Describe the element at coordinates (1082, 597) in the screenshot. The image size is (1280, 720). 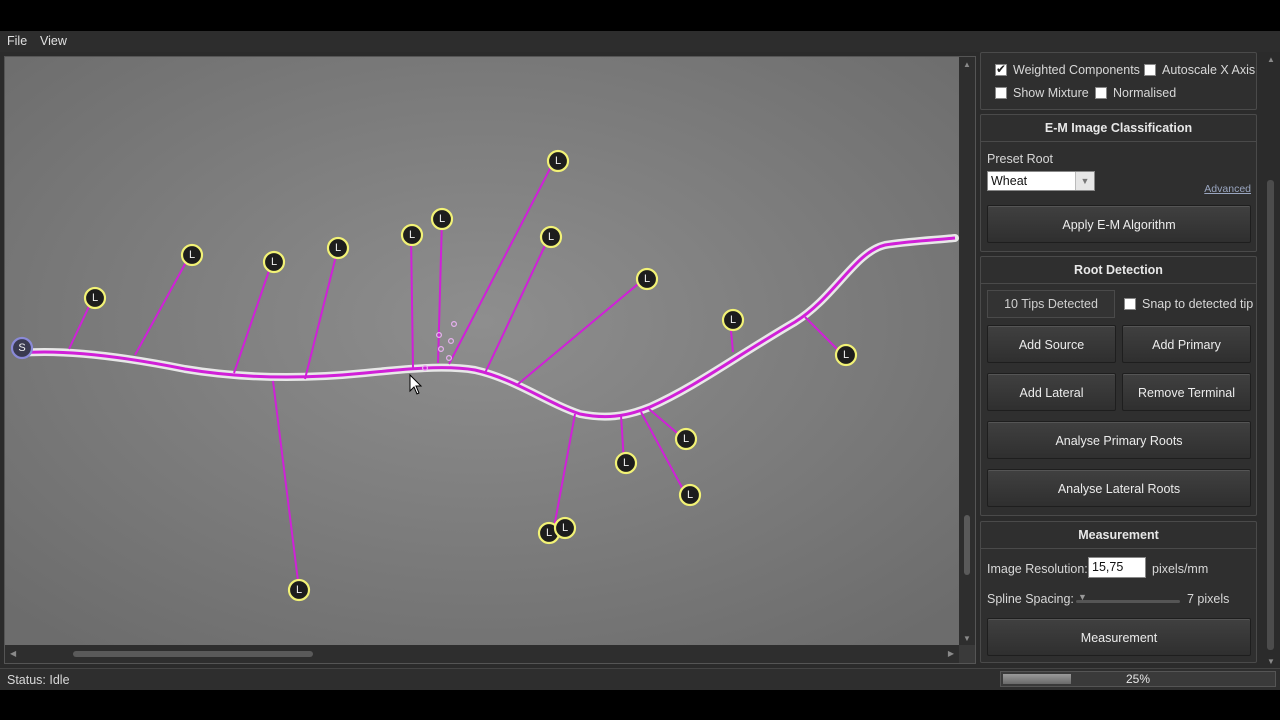
I see `slider-thumb-icon: ▼` at that location.